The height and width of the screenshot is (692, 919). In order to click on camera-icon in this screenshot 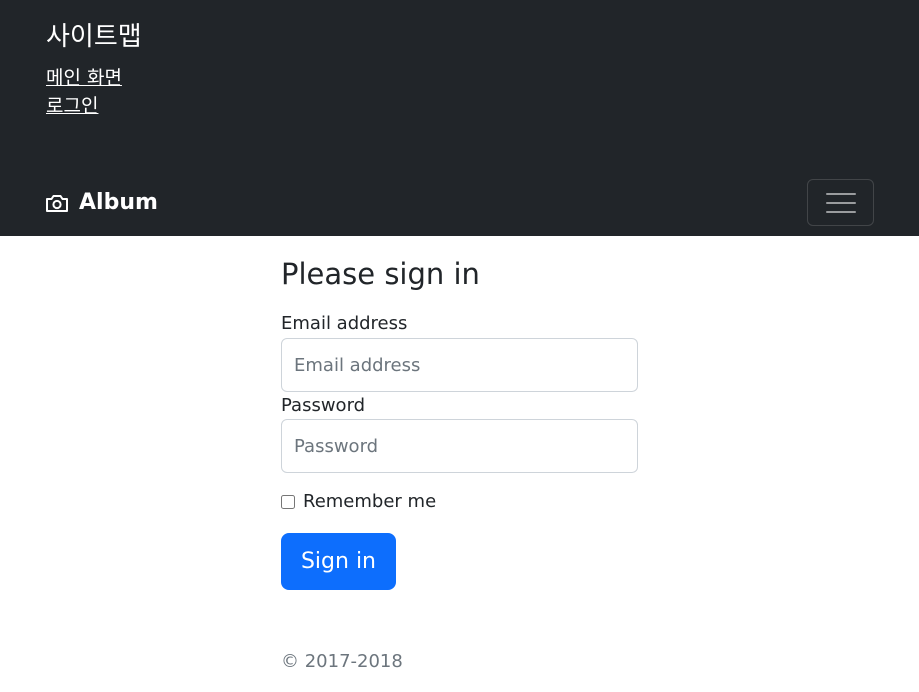, I will do `click(57, 203)`.